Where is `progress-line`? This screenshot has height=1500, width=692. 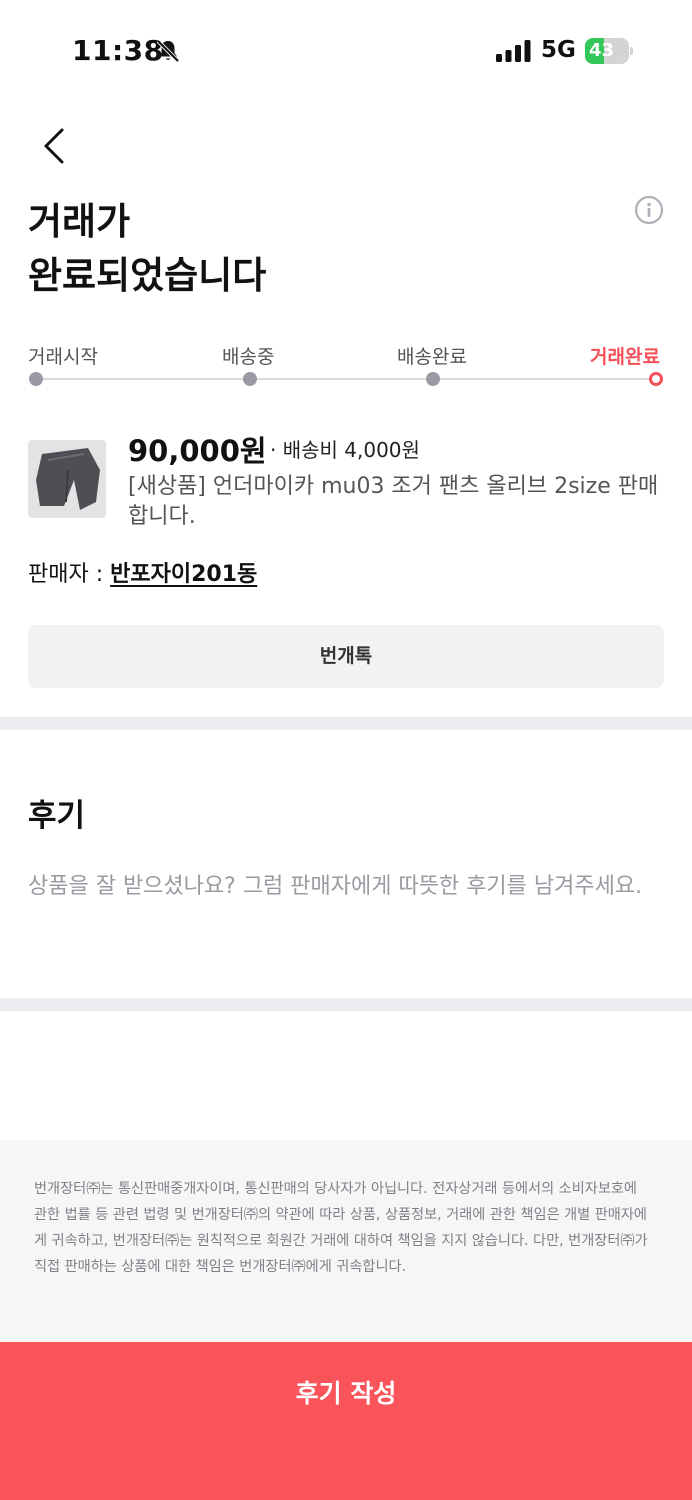
progress-line is located at coordinates (346, 379).